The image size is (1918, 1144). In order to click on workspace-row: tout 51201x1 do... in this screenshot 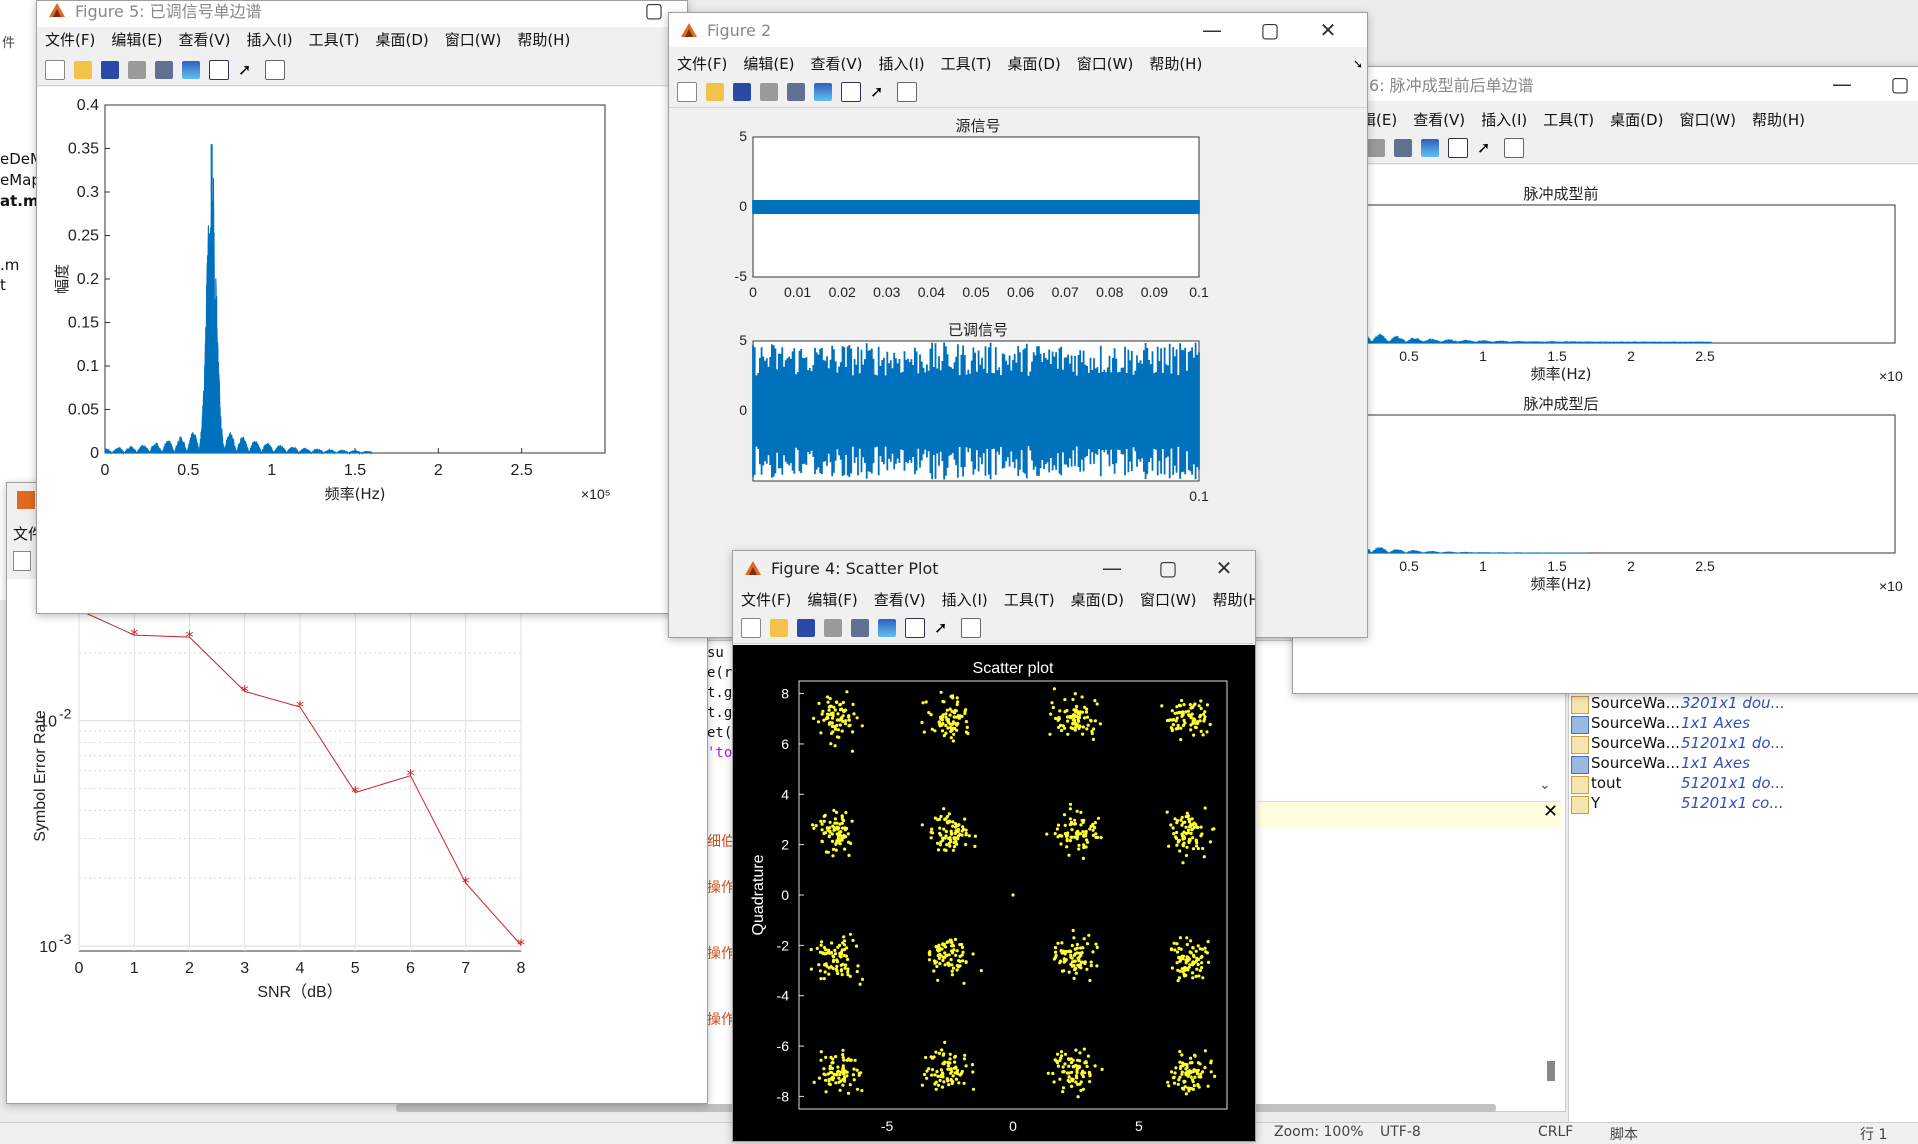, I will do `click(1743, 784)`.